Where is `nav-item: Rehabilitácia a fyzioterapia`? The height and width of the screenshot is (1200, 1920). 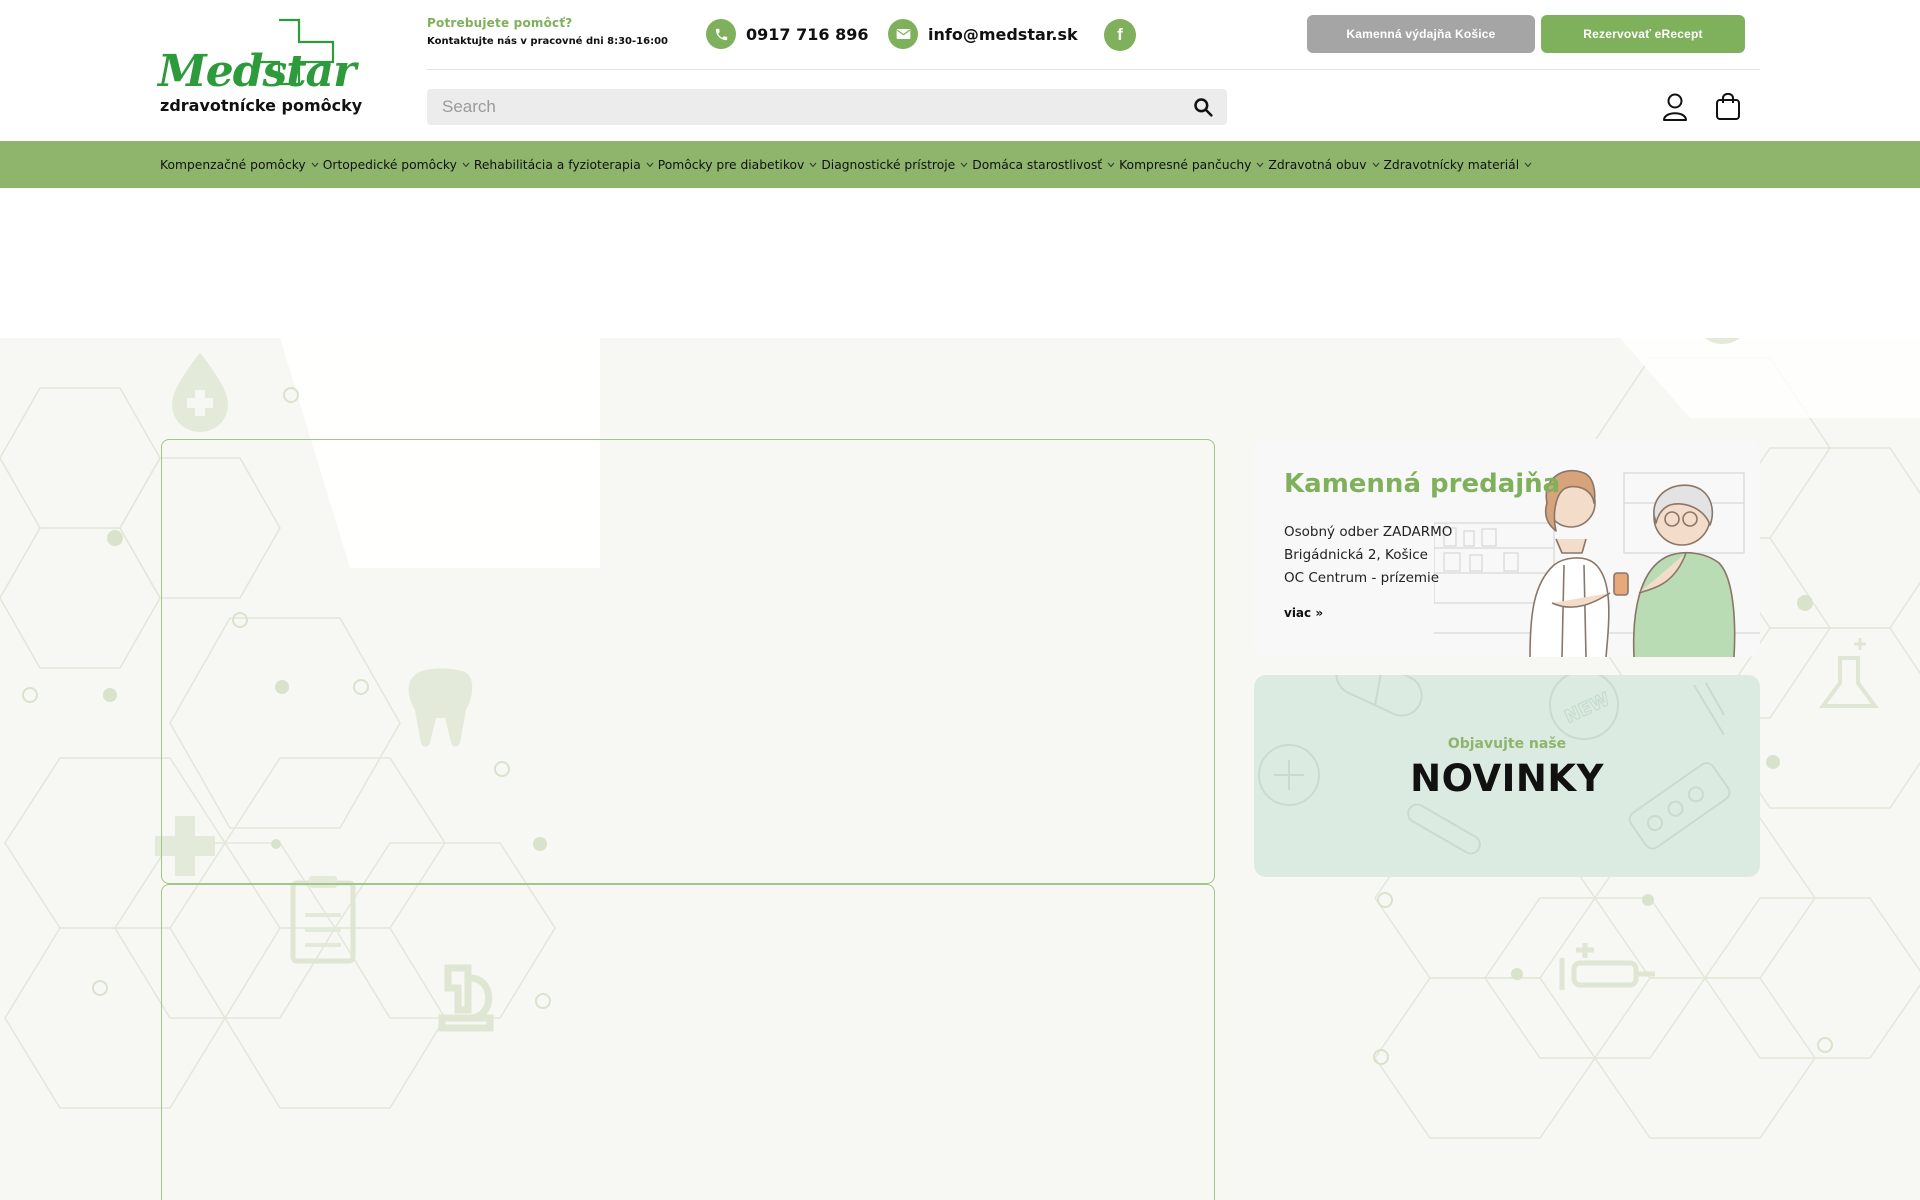 nav-item: Rehabilitácia a fyzioterapia is located at coordinates (566, 165).